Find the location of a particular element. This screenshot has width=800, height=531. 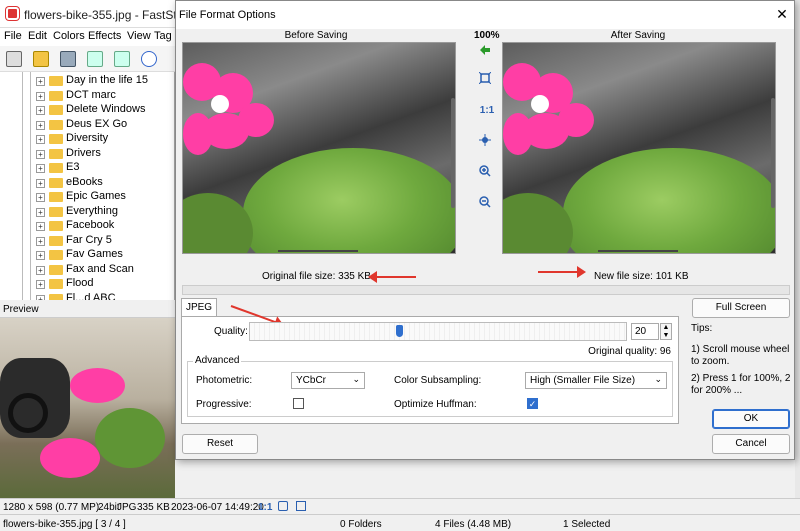

tree-item: + Delete Windows is located at coordinates (87, 110).